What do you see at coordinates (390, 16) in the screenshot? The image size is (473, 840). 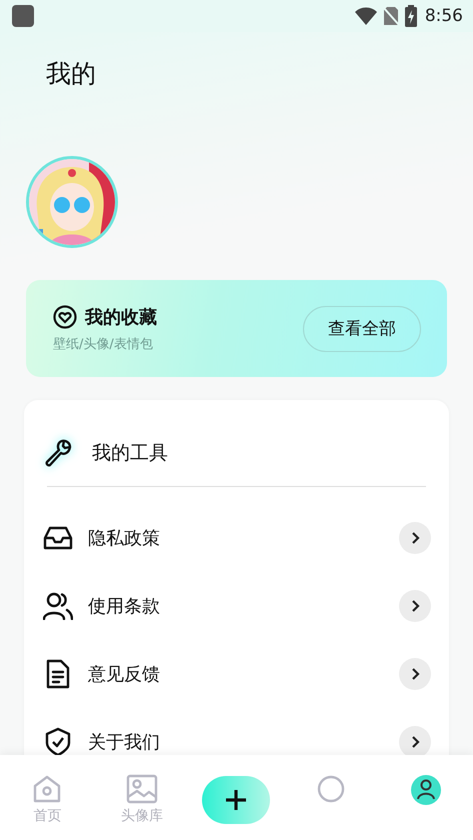 I see `no-sim-icon` at bounding box center [390, 16].